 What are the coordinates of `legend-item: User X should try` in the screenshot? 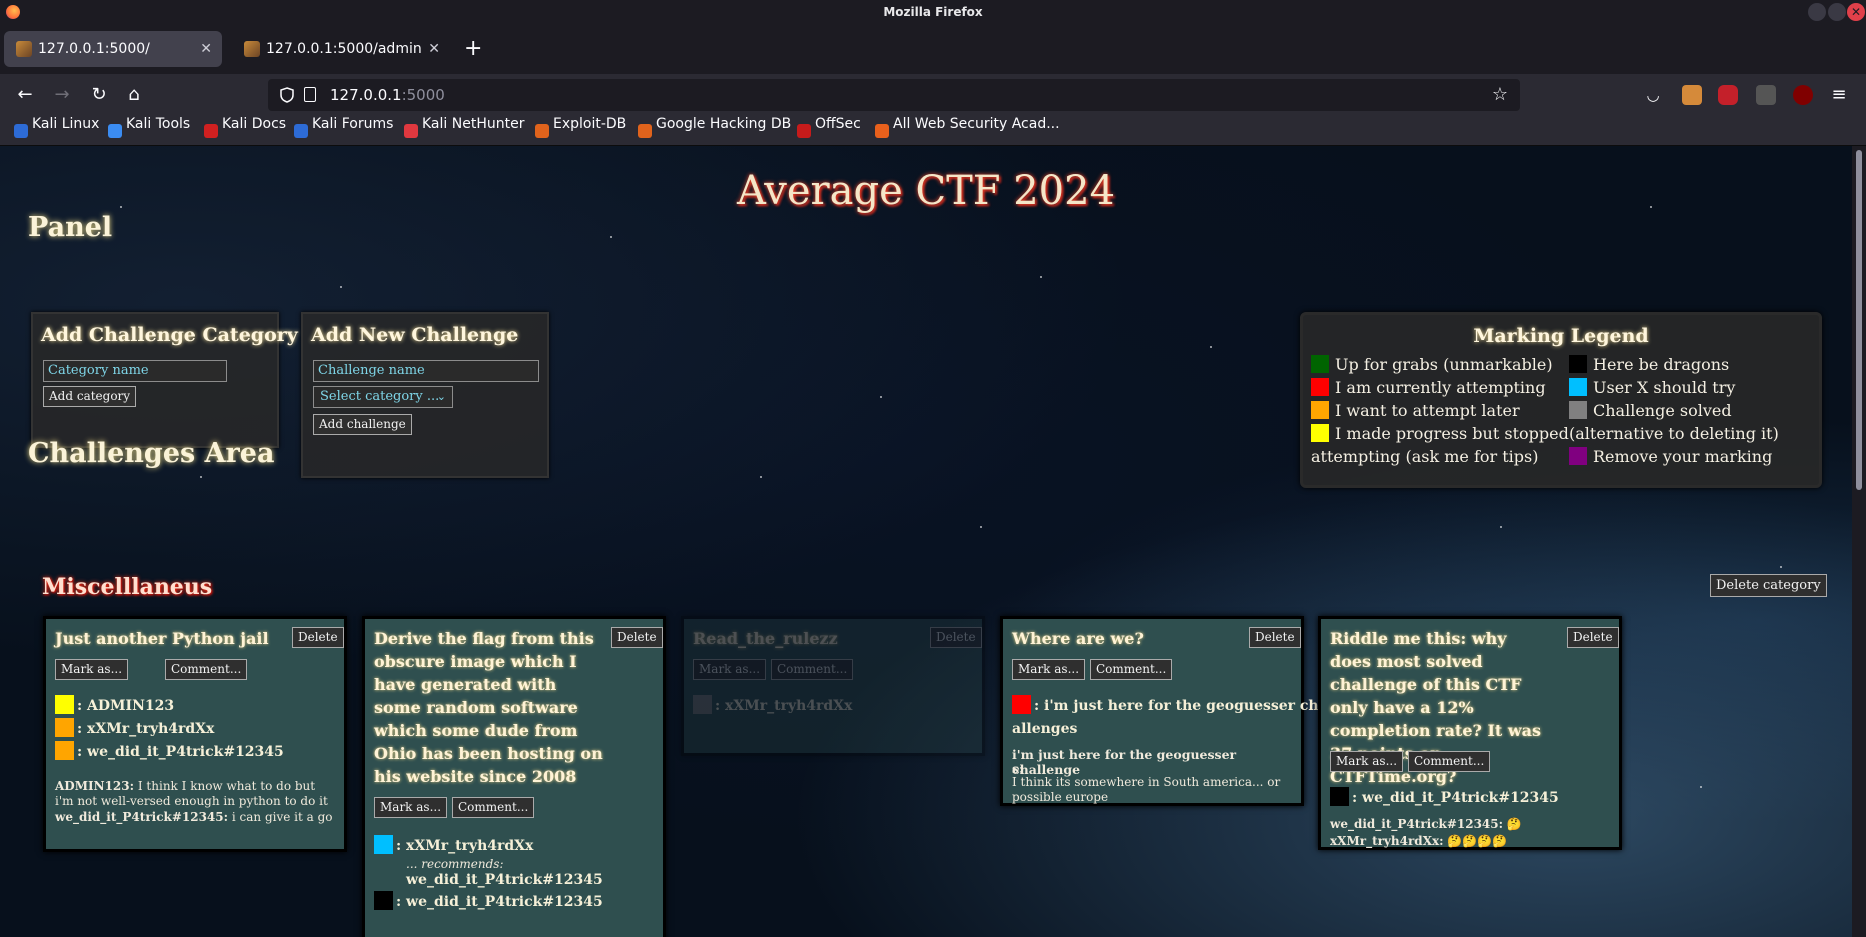 It's located at (1652, 387).